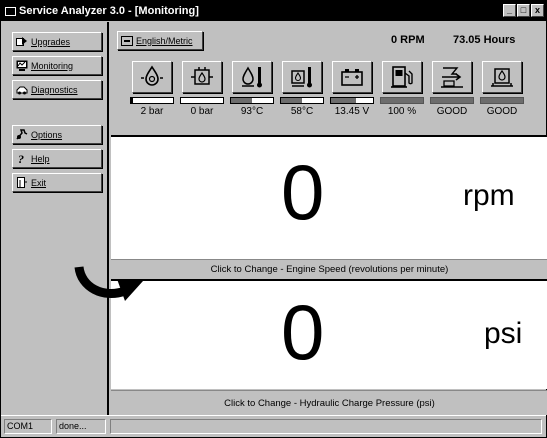 This screenshot has height=438, width=547. Describe the element at coordinates (252, 94) in the screenshot. I see `gauge-oil-temperature: 93°C` at that location.